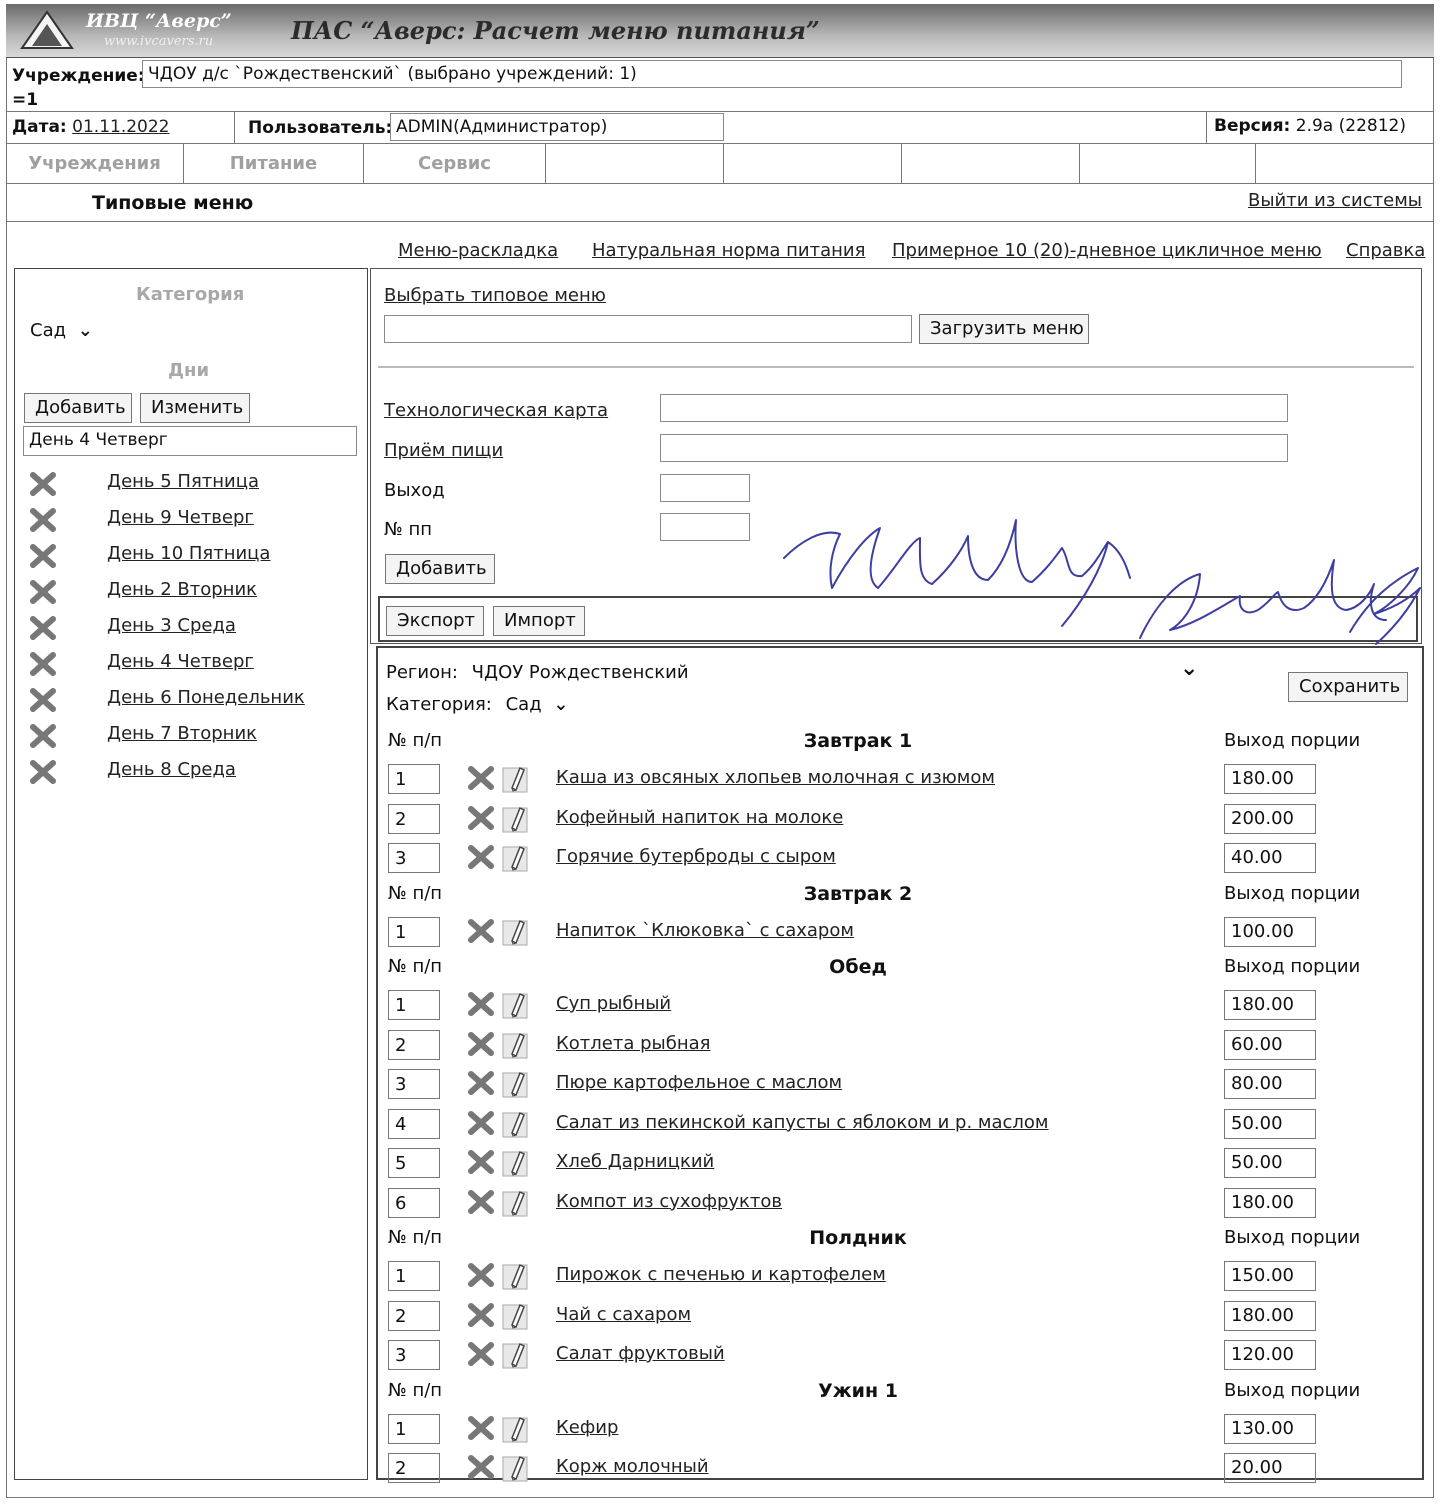 This screenshot has width=1442, height=1504. What do you see at coordinates (171, 769) in the screenshot?
I see `day-link: День 8 Среда` at bounding box center [171, 769].